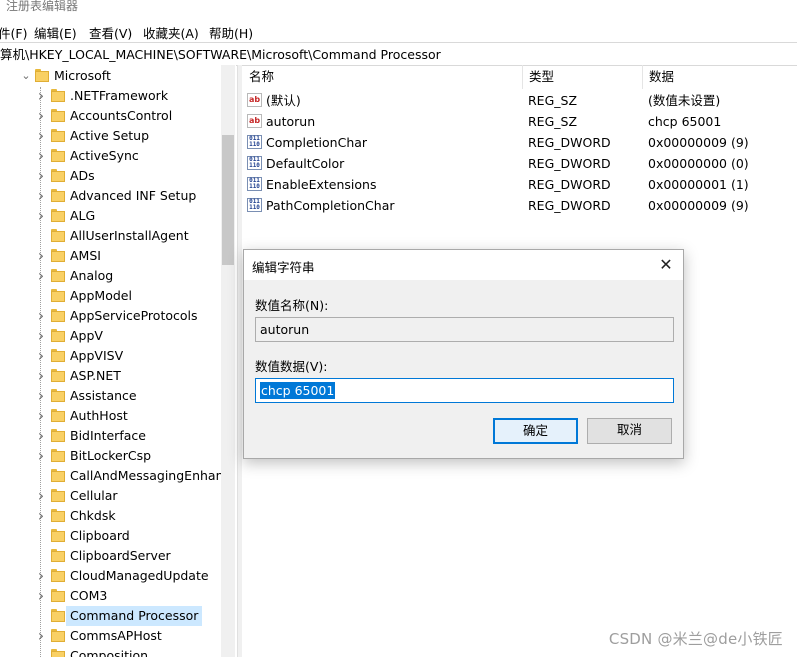 Image resolution: width=797 pixels, height=657 pixels. What do you see at coordinates (97, 355) in the screenshot?
I see `tree-node-label: AppVISV` at bounding box center [97, 355].